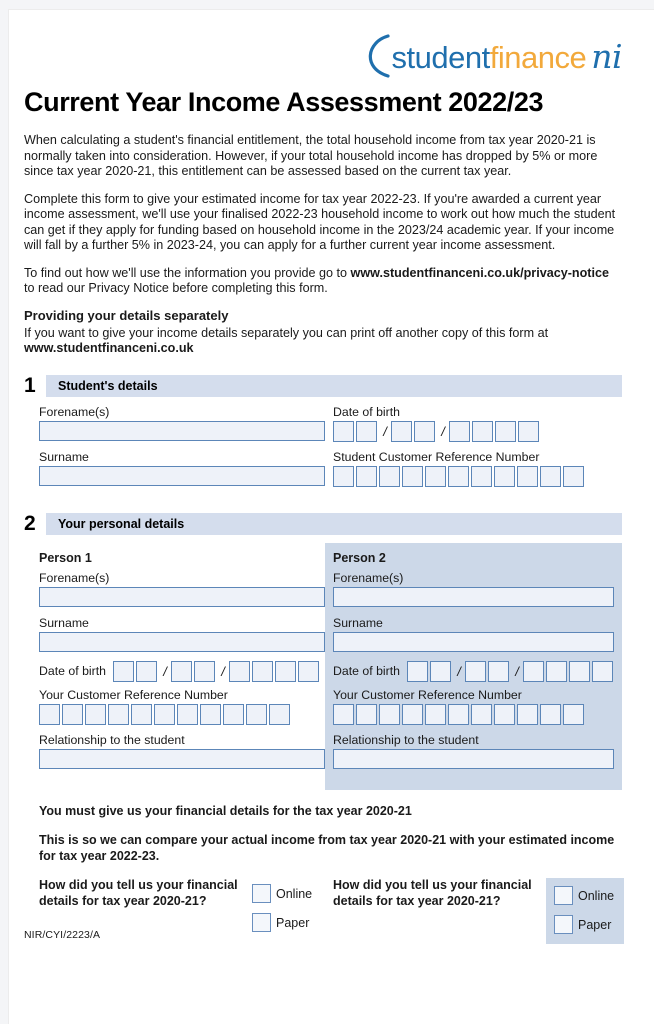 The height and width of the screenshot is (1024, 654). I want to click on person-2-relationship-input, so click(473, 758).